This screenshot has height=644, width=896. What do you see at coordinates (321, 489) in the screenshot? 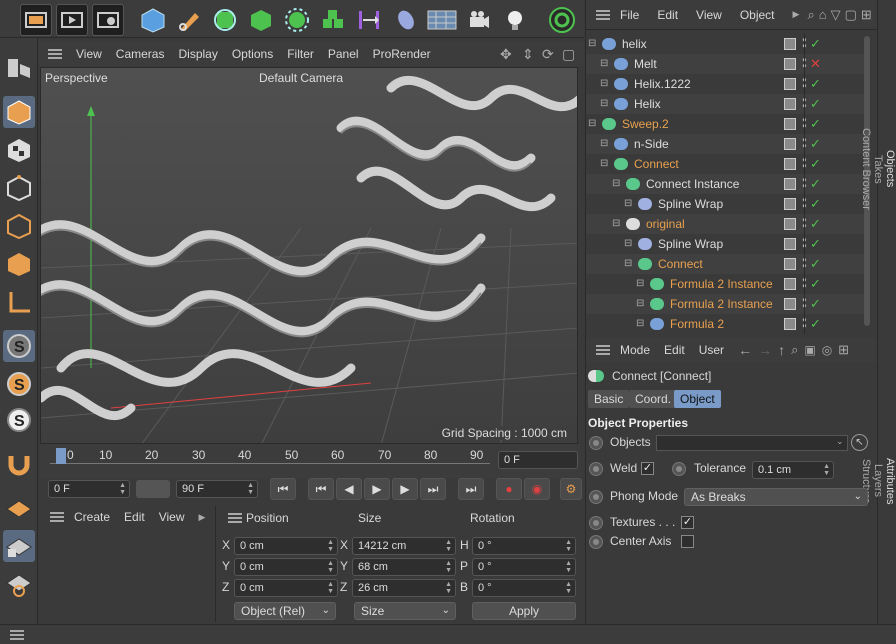
I see `previous-key-icon: ⏮` at bounding box center [321, 489].